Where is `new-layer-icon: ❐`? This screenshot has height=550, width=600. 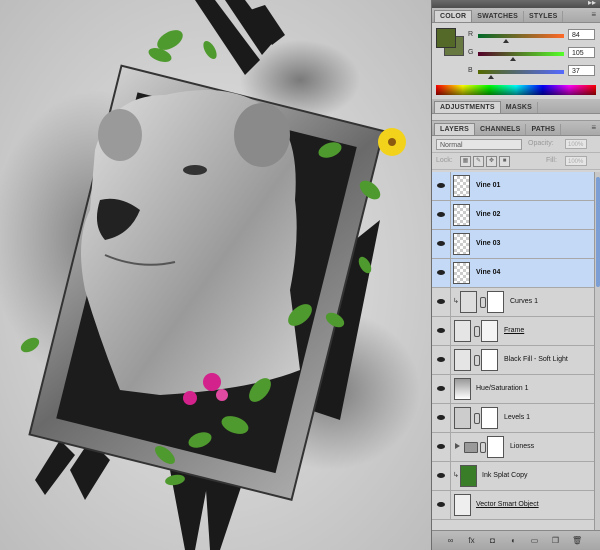
new-layer-icon: ❐ is located at coordinates (555, 540).